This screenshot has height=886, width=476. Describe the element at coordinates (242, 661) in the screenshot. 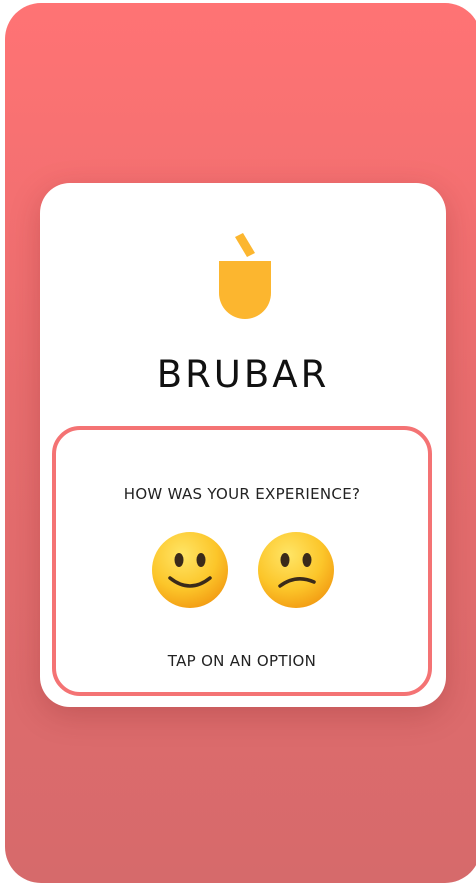

I see `rating-hint: TAP ON AN OPTION` at that location.